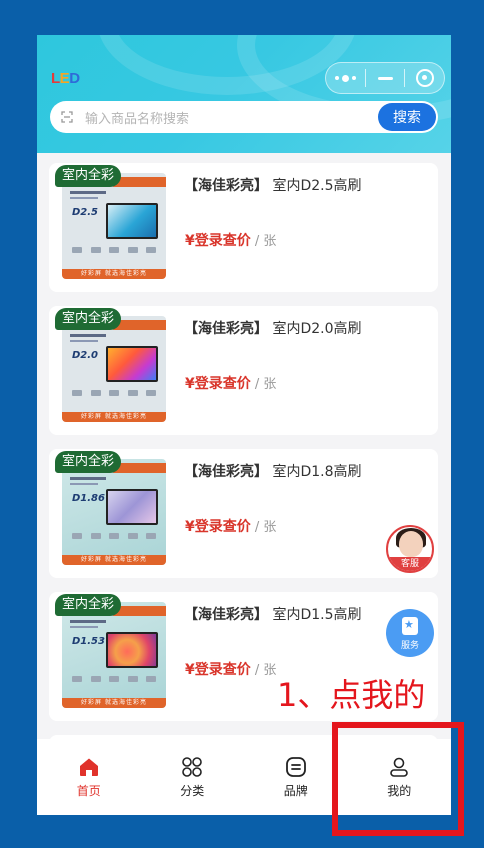  What do you see at coordinates (231, 117) in the screenshot?
I see `search-input: 输入商品名称搜索` at bounding box center [231, 117].